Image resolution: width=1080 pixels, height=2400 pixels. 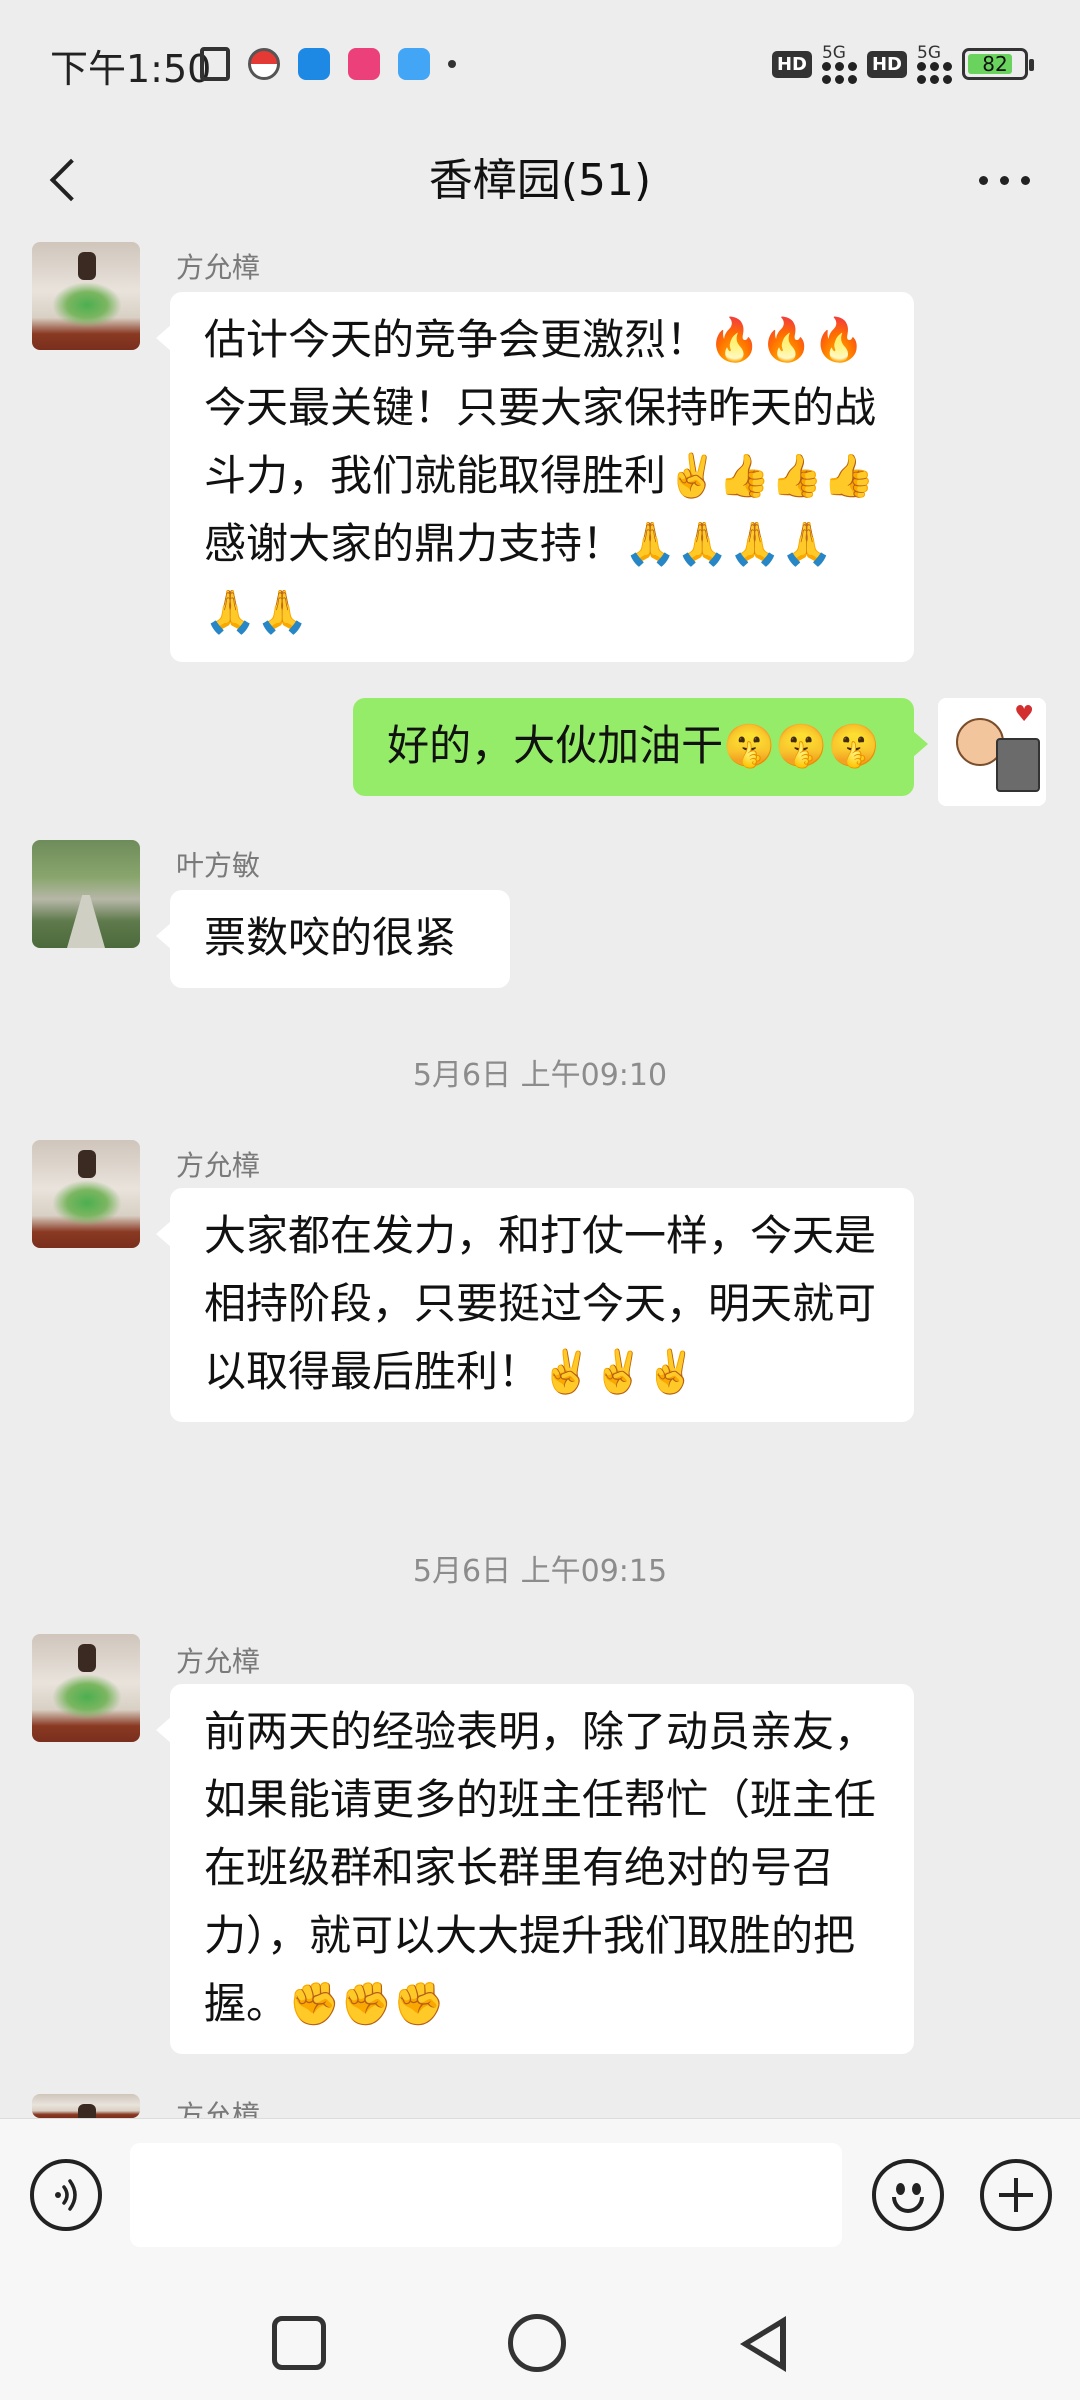 What do you see at coordinates (414, 64) in the screenshot?
I see `cloud-app-icon` at bounding box center [414, 64].